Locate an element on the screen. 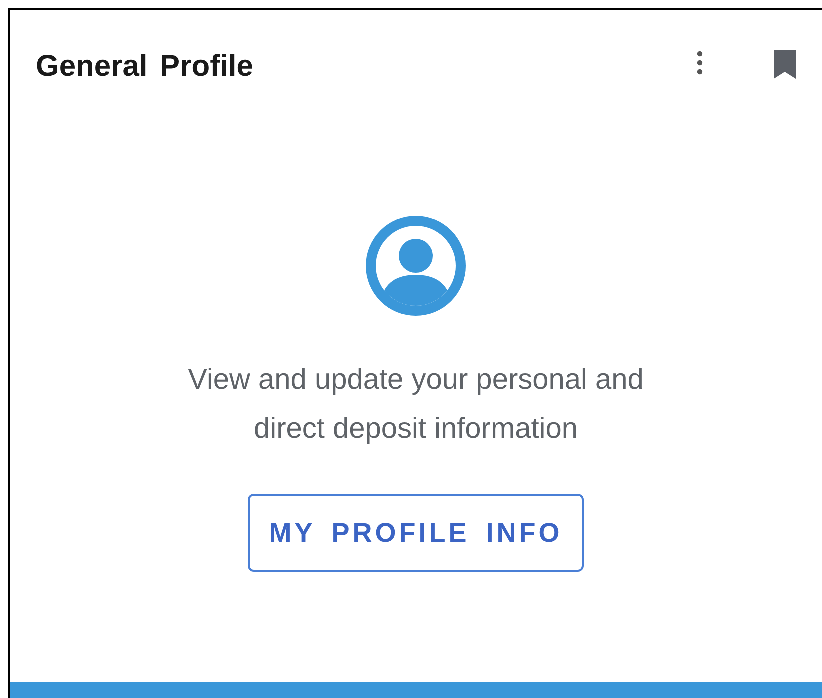  my-profile-info-button: MY PROFILE INFO is located at coordinates (416, 533).